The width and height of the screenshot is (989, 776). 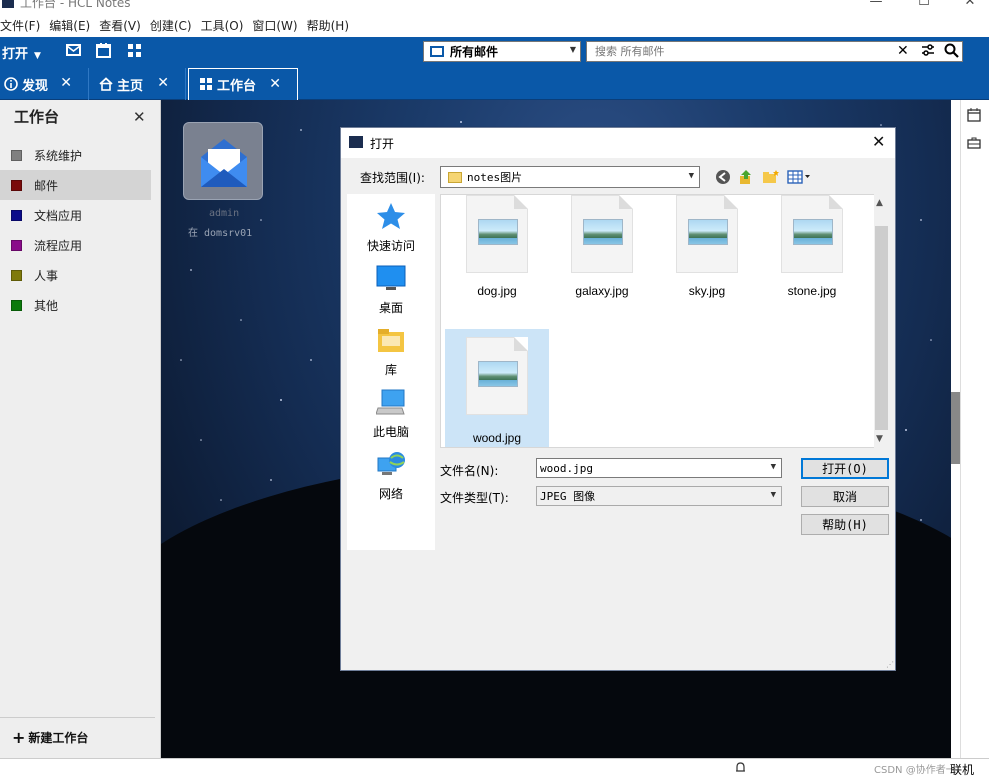 What do you see at coordinates (15, 54) in the screenshot?
I see `open-label: 打开` at bounding box center [15, 54].